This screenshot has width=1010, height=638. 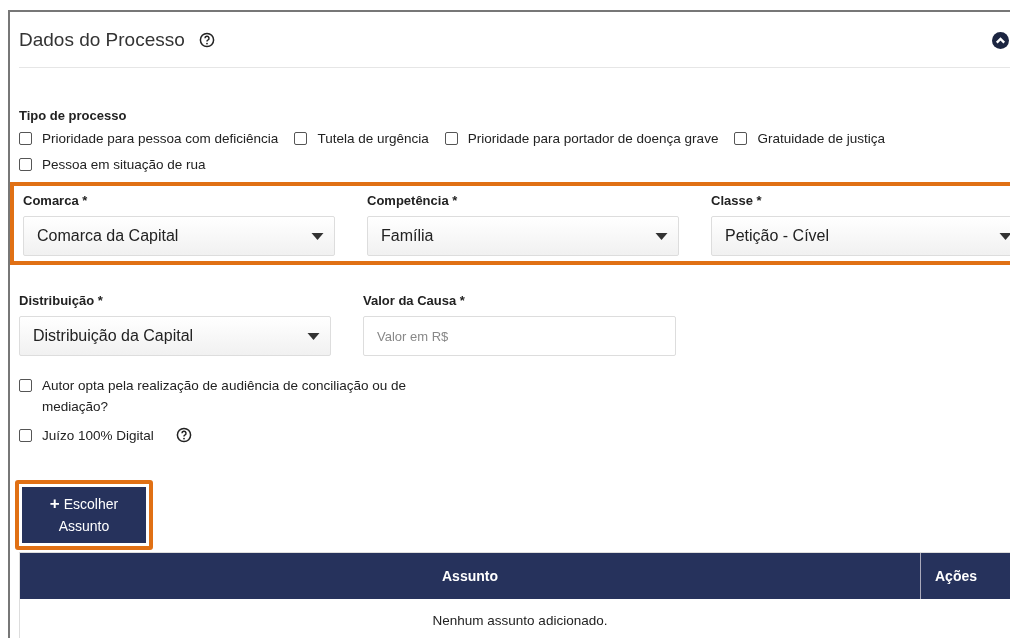 What do you see at coordinates (373, 138) in the screenshot?
I see `checkbox-label: Tutela de urgência` at bounding box center [373, 138].